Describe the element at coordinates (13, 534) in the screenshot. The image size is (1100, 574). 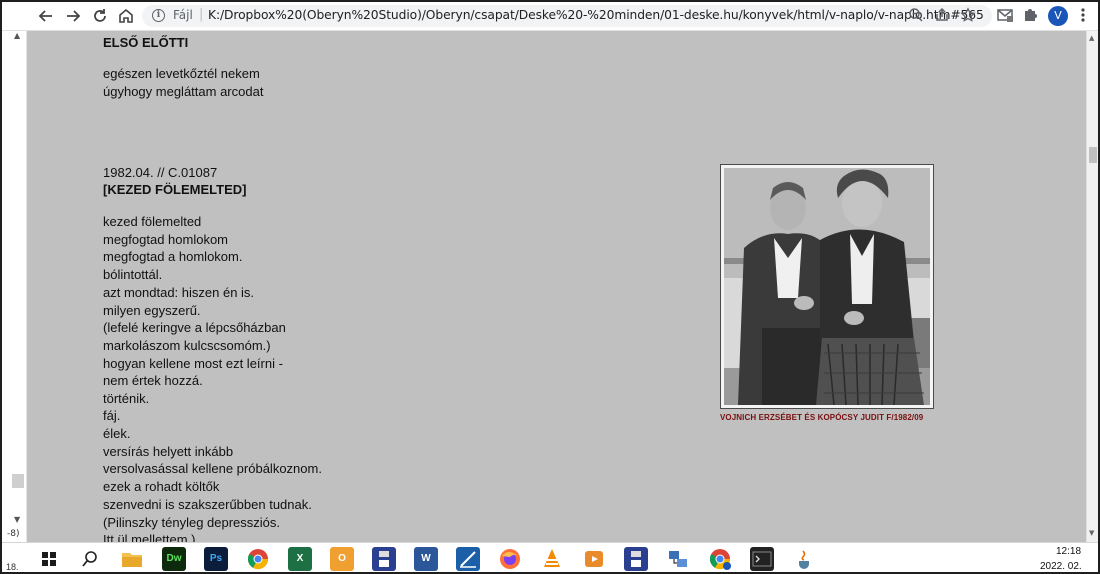
I see `left-pane-label: -8)` at that location.